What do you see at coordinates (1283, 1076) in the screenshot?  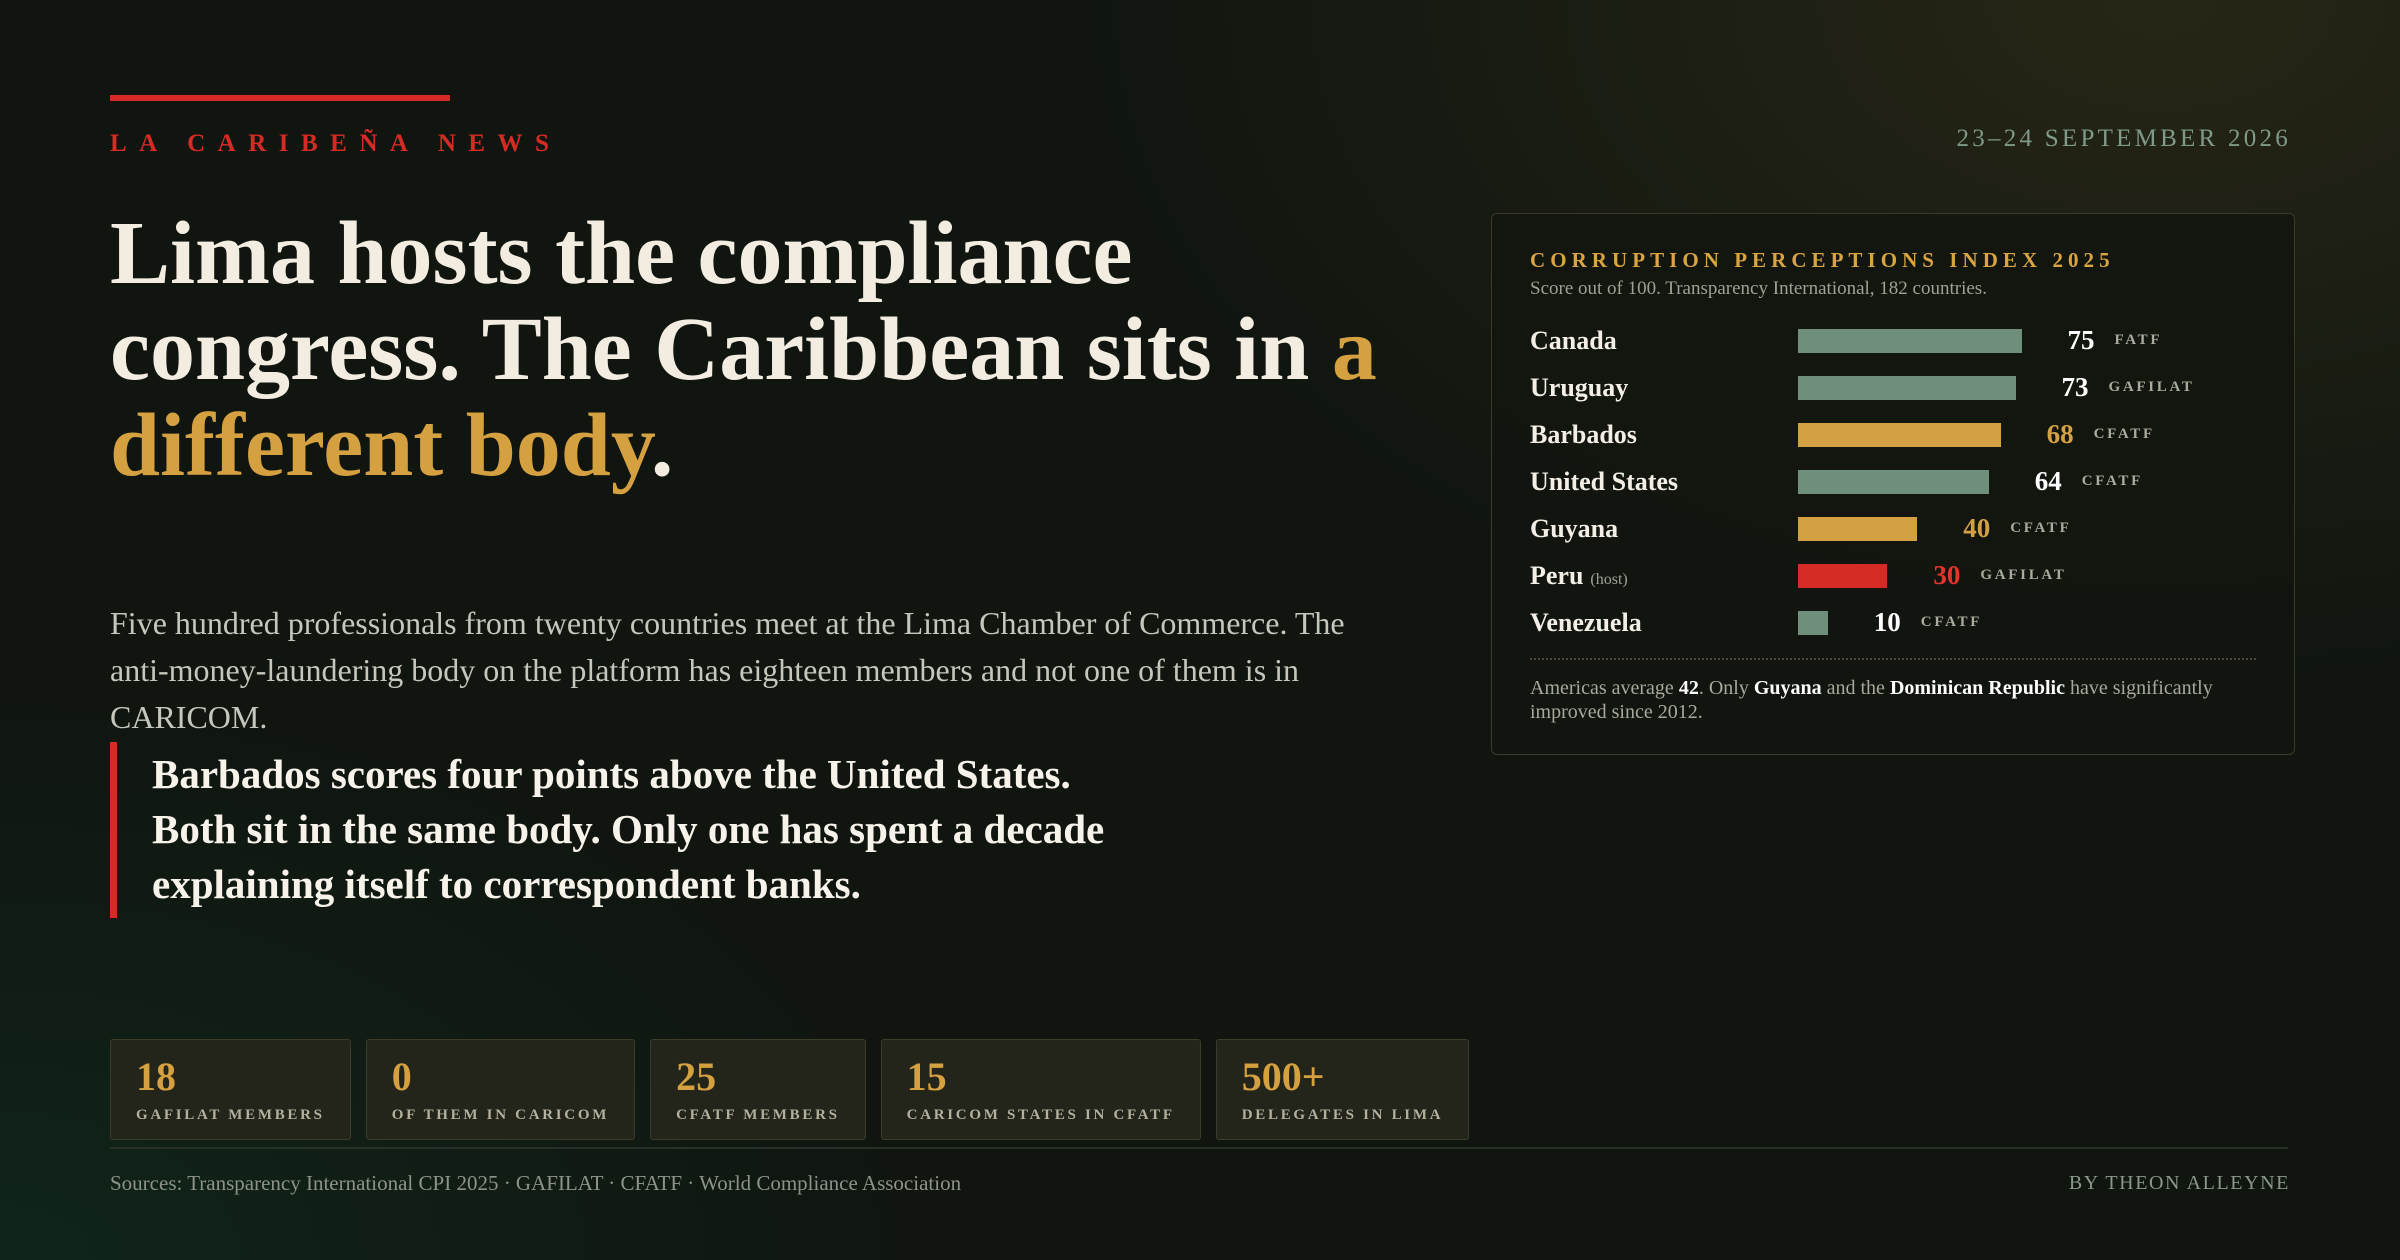 I see `stat-value: 500+` at bounding box center [1283, 1076].